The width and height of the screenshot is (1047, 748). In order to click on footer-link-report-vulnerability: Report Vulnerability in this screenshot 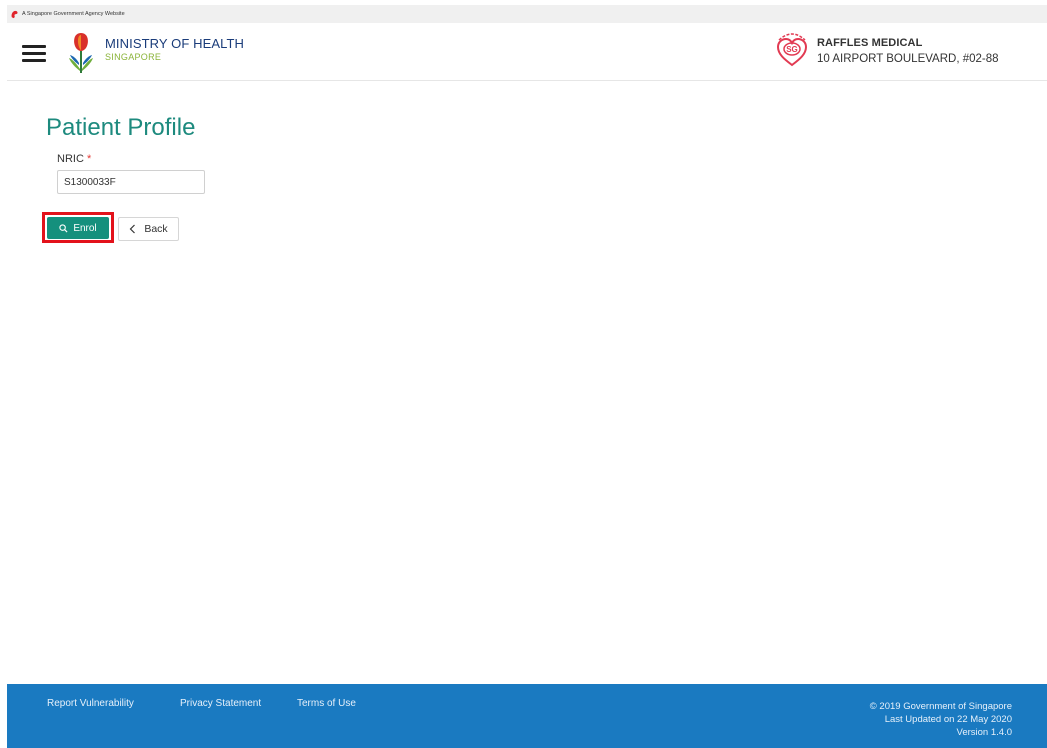, I will do `click(90, 703)`.